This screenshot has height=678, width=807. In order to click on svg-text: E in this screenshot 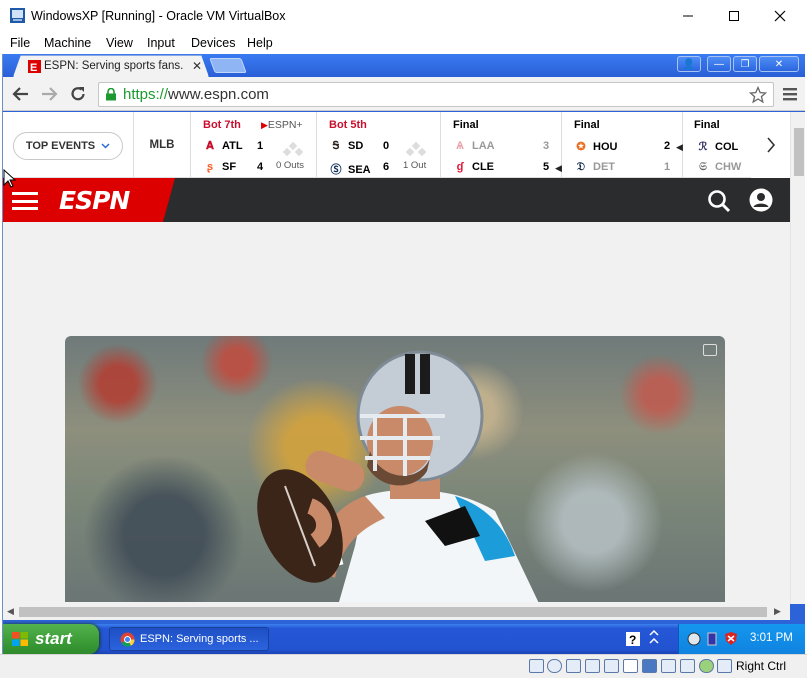, I will do `click(33, 67)`.